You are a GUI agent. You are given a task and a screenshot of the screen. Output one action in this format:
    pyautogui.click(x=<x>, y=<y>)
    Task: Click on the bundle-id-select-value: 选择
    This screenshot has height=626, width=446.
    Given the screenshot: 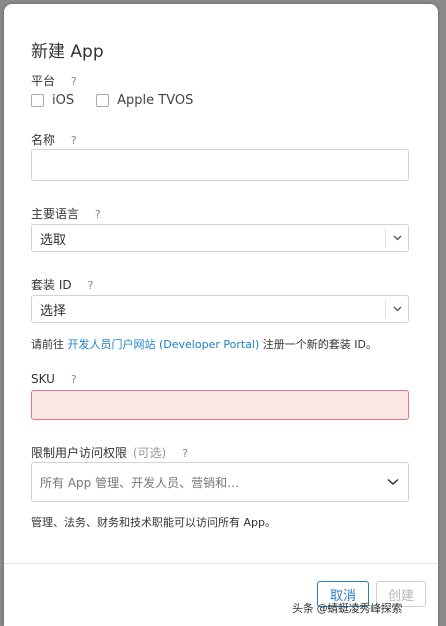 What is the action you would take?
    pyautogui.click(x=53, y=311)
    